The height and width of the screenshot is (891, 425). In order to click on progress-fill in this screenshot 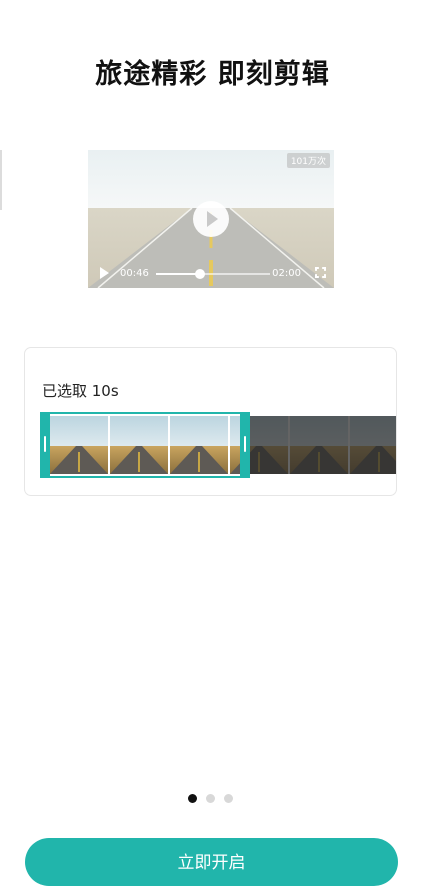, I will do `click(178, 274)`.